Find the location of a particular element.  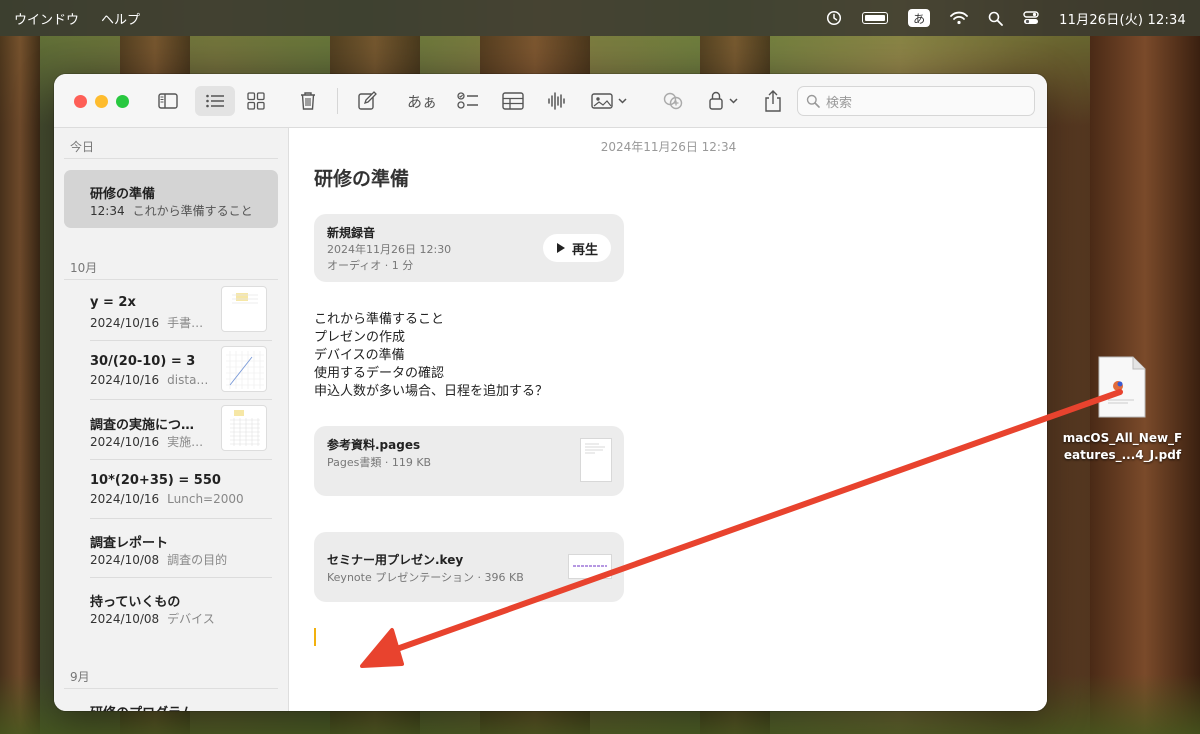

note-date: 2024年11月26日 12:34 is located at coordinates (668, 147).